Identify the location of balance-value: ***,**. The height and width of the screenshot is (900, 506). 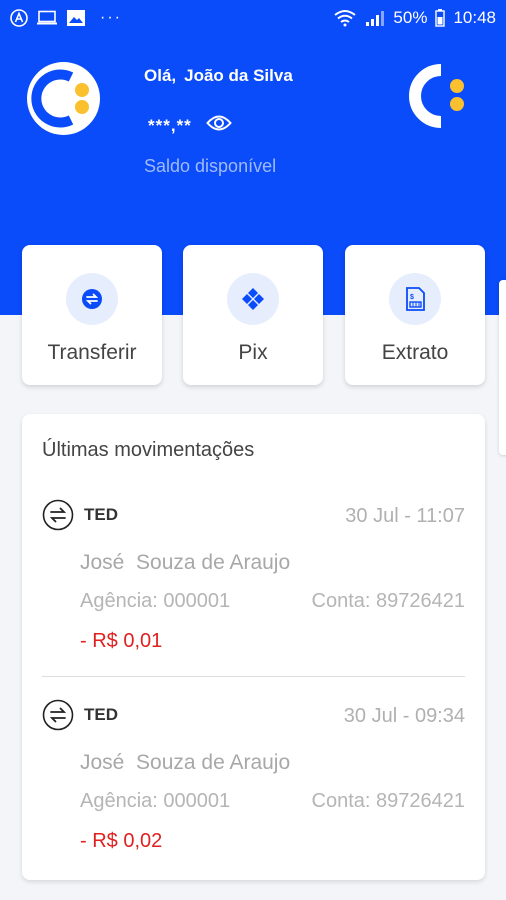
(170, 125).